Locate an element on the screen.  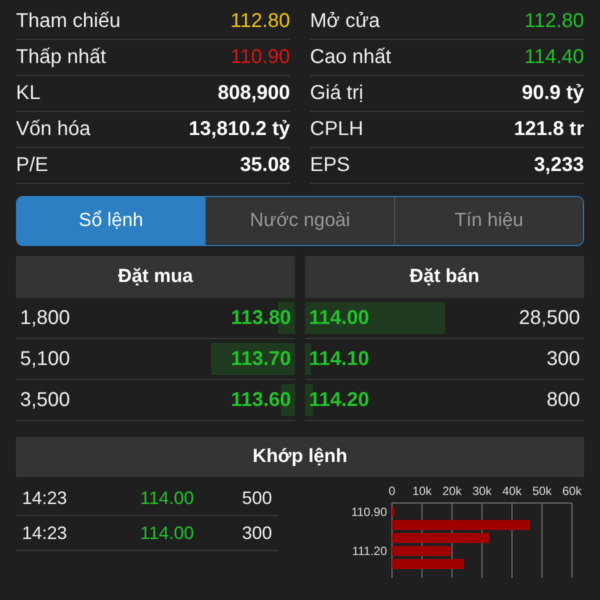
buy-price: 113.70 is located at coordinates (260, 359).